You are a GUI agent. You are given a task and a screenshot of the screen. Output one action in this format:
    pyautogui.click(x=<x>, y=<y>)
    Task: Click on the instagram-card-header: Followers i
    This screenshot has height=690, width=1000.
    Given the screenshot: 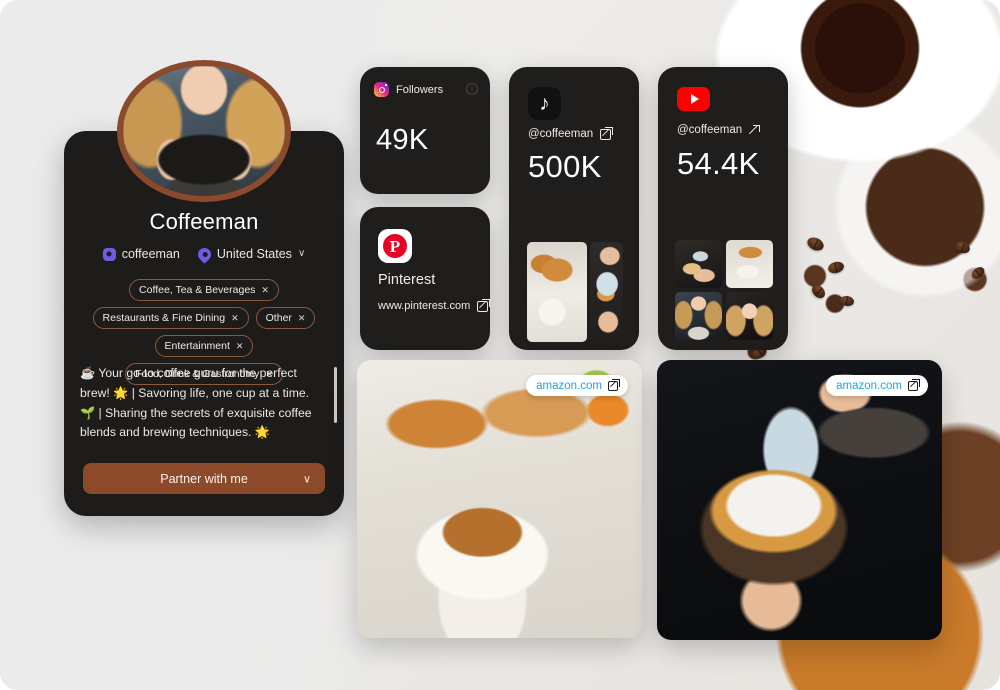 What is the action you would take?
    pyautogui.click(x=426, y=89)
    